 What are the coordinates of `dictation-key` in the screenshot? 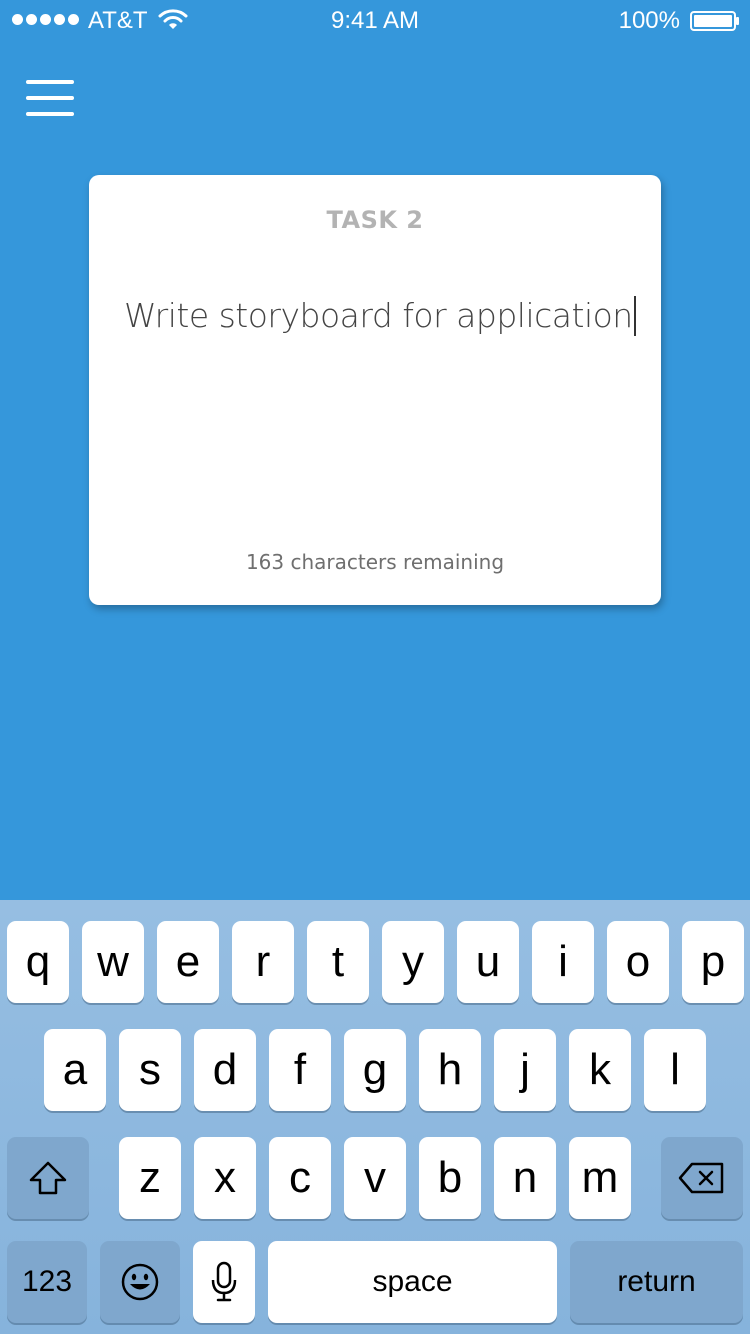 It's located at (224, 1282).